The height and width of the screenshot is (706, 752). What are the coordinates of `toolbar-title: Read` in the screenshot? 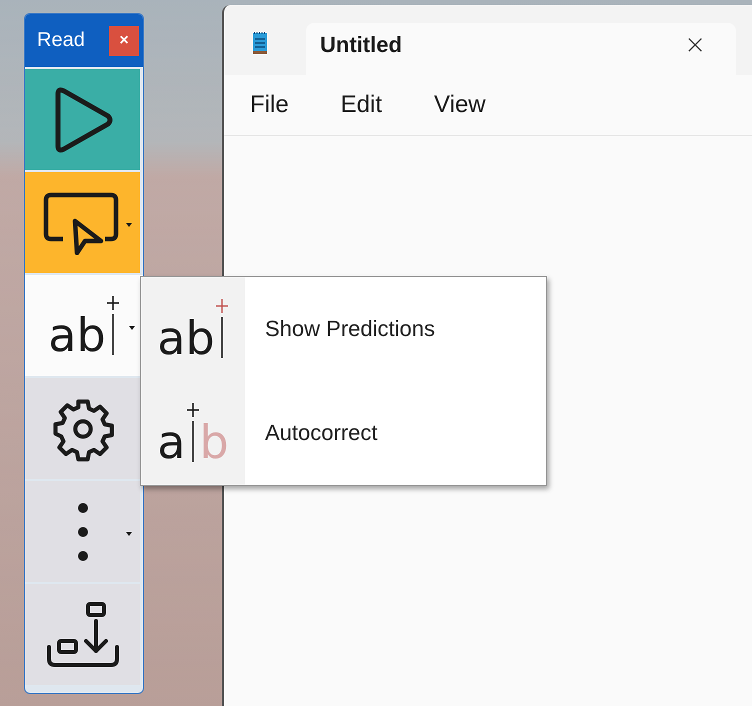 It's located at (61, 40).